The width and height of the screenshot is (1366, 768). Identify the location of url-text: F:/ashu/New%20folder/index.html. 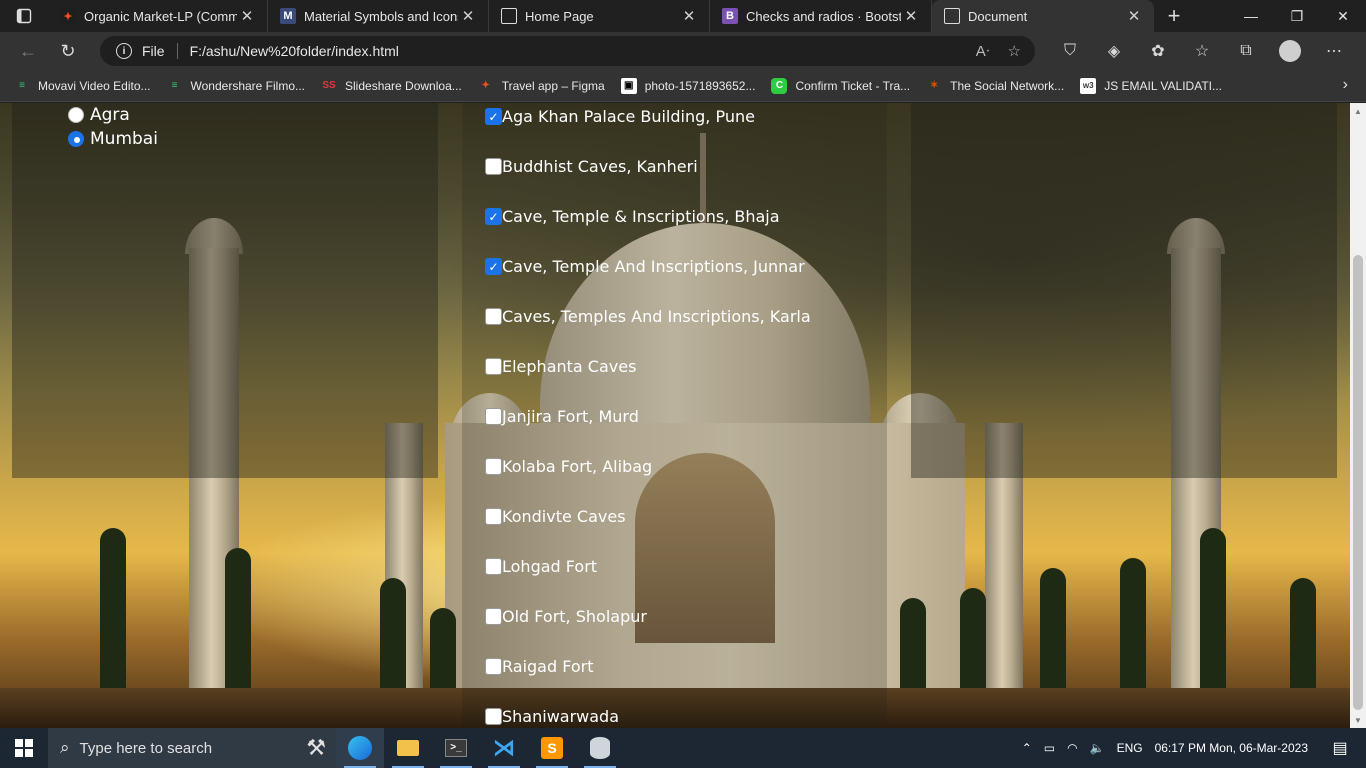
(583, 51).